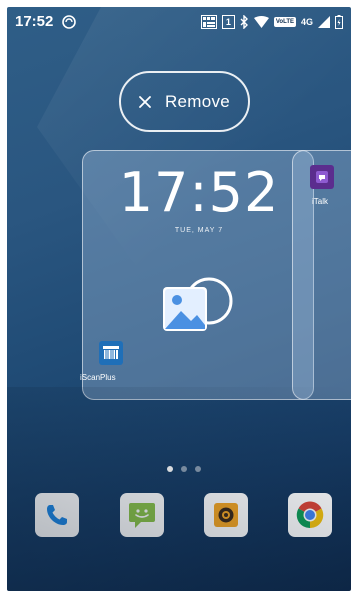  I want to click on workspace-page-next: iTalk, so click(321, 275).